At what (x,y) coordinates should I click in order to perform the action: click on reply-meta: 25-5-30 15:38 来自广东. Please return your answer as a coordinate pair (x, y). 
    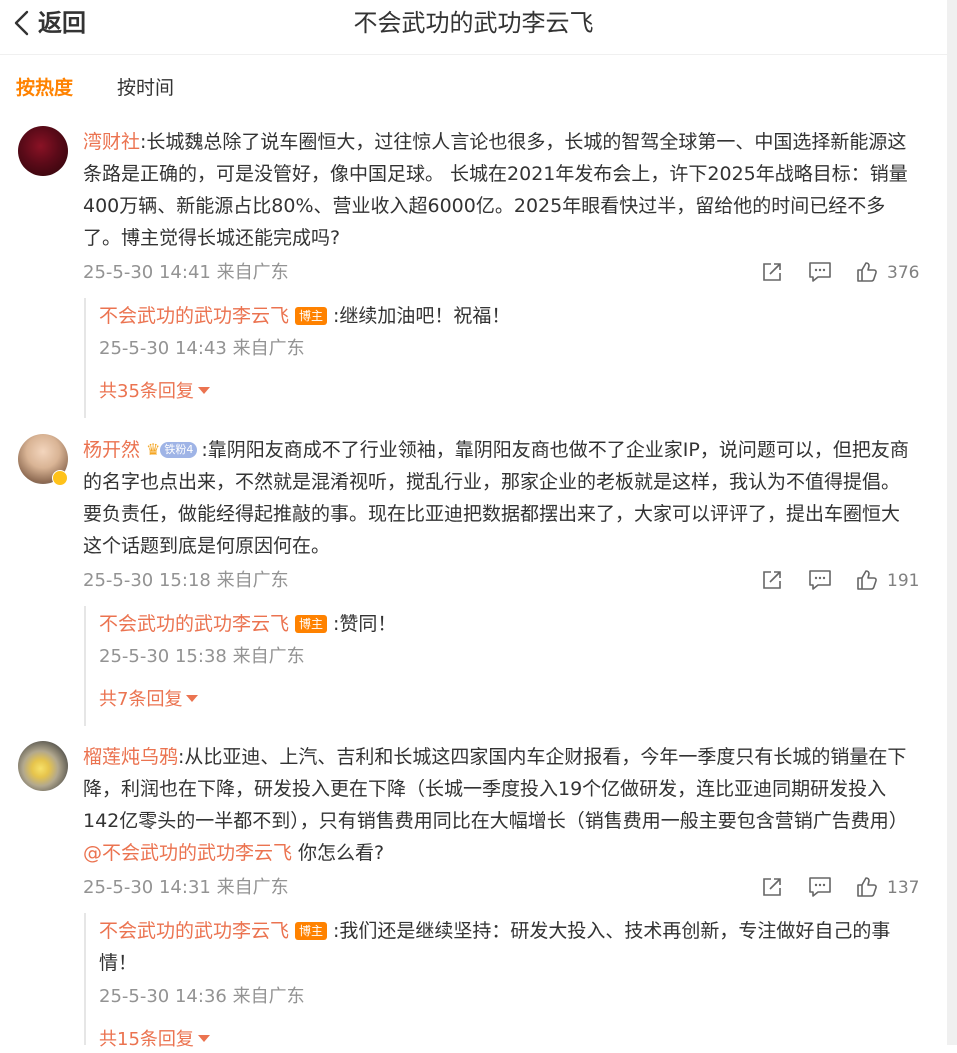
    Looking at the image, I should click on (202, 656).